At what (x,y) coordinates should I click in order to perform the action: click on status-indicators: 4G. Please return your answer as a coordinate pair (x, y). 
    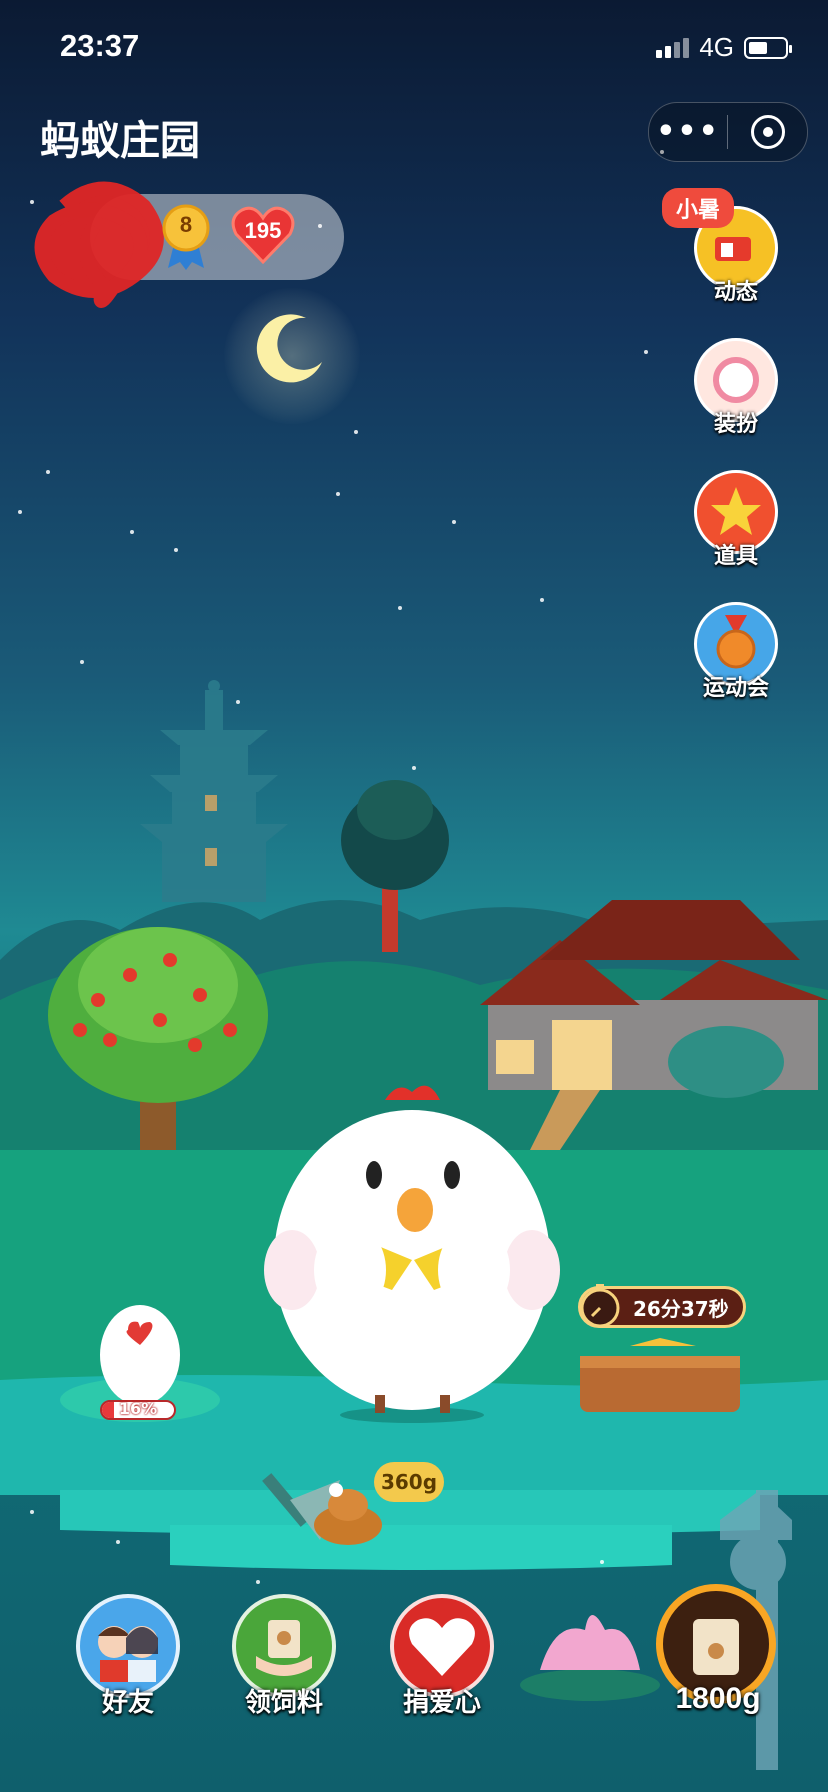
    Looking at the image, I should click on (724, 47).